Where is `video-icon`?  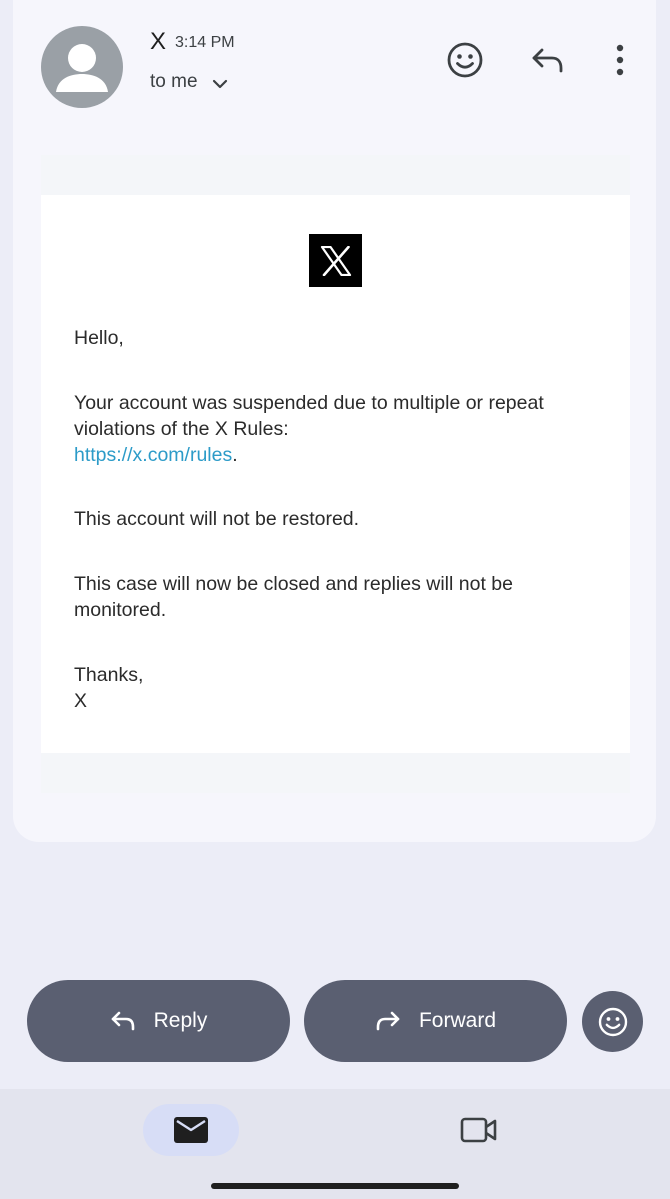 video-icon is located at coordinates (478, 1130).